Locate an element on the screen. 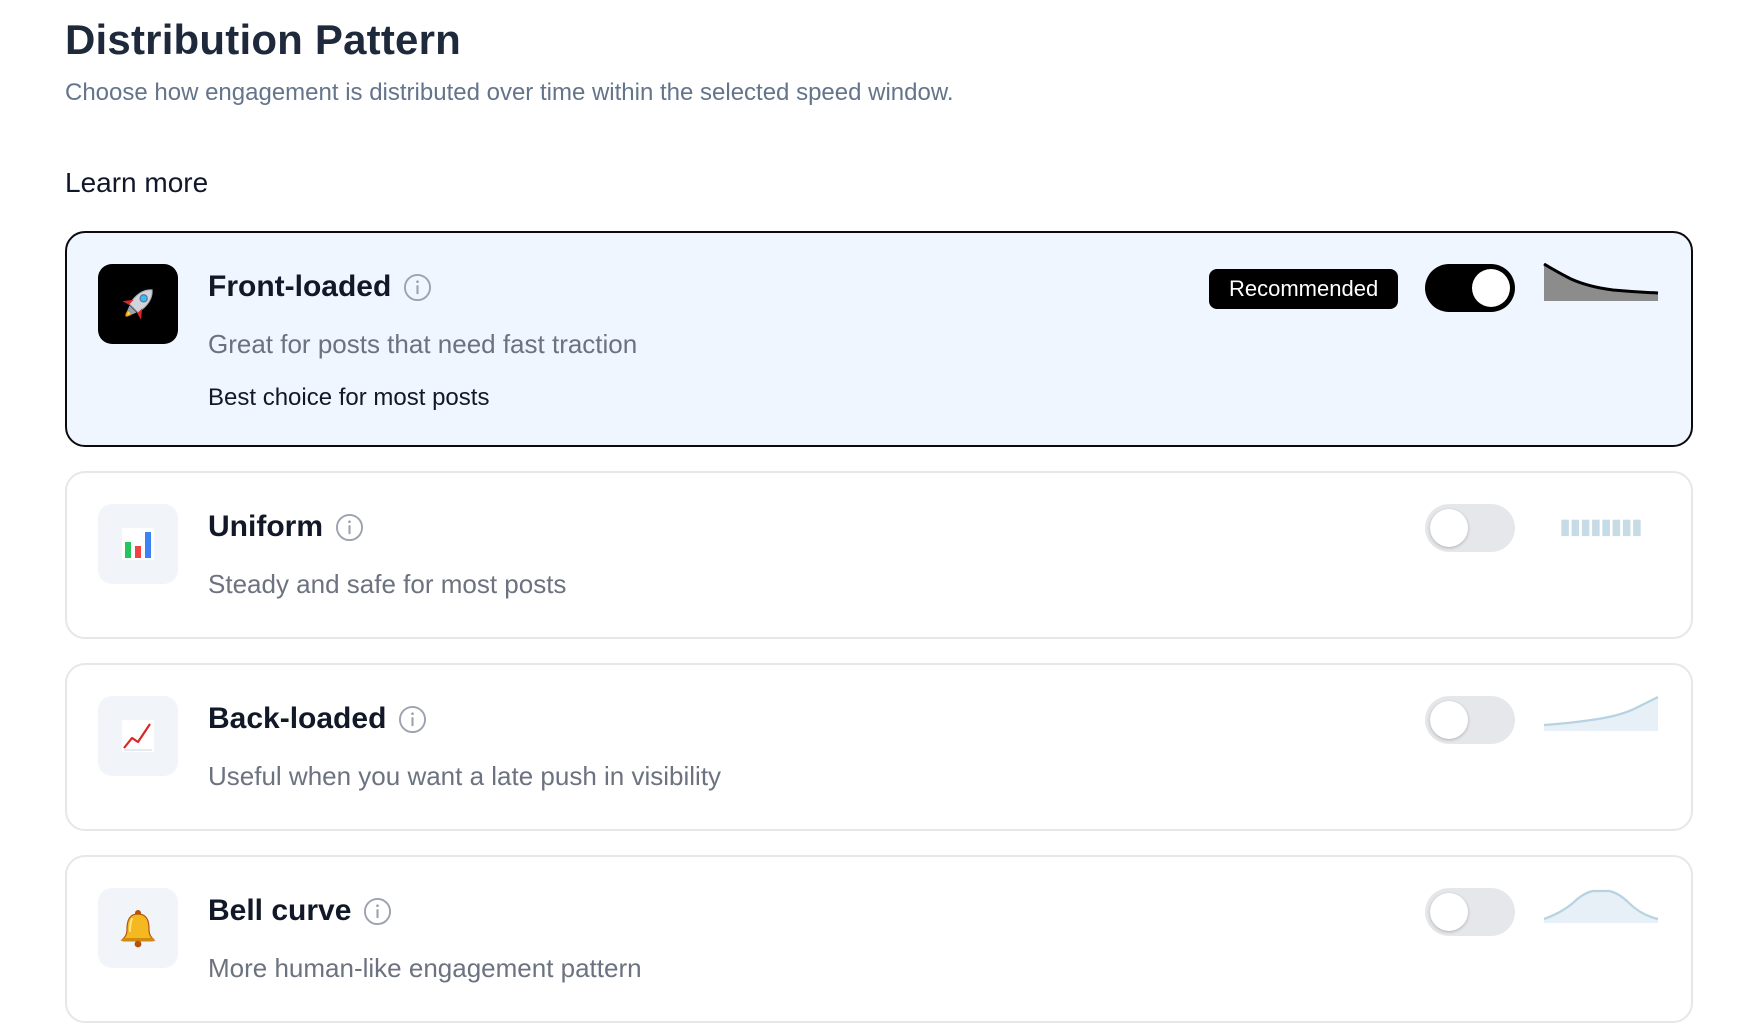 This screenshot has height=1036, width=1738. rocket-icon is located at coordinates (138, 304).